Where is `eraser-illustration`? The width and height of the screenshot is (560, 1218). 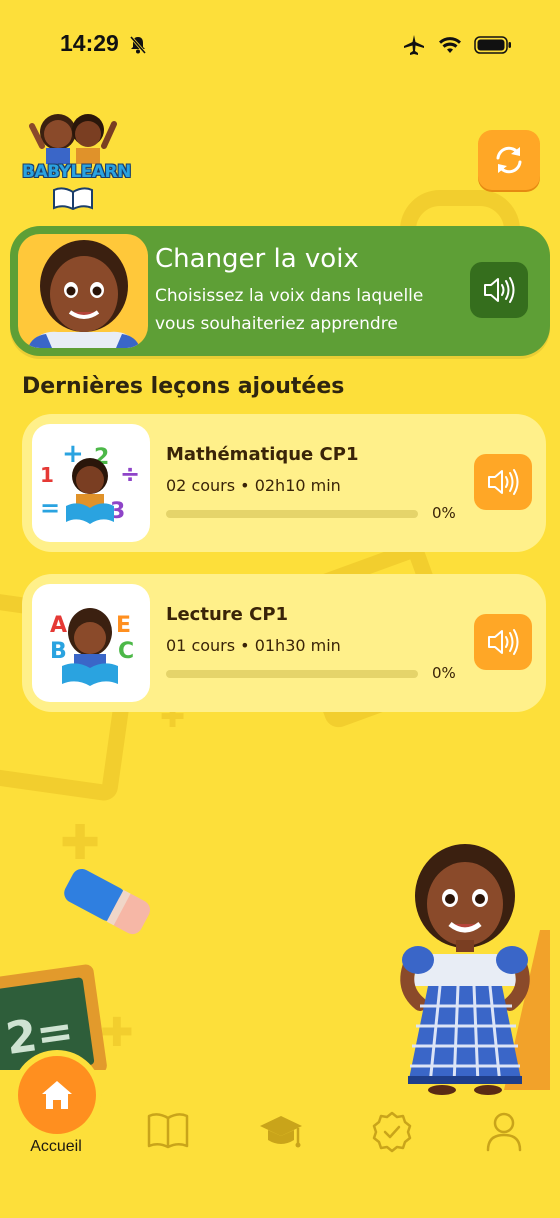
eraser-illustration is located at coordinates (107, 901).